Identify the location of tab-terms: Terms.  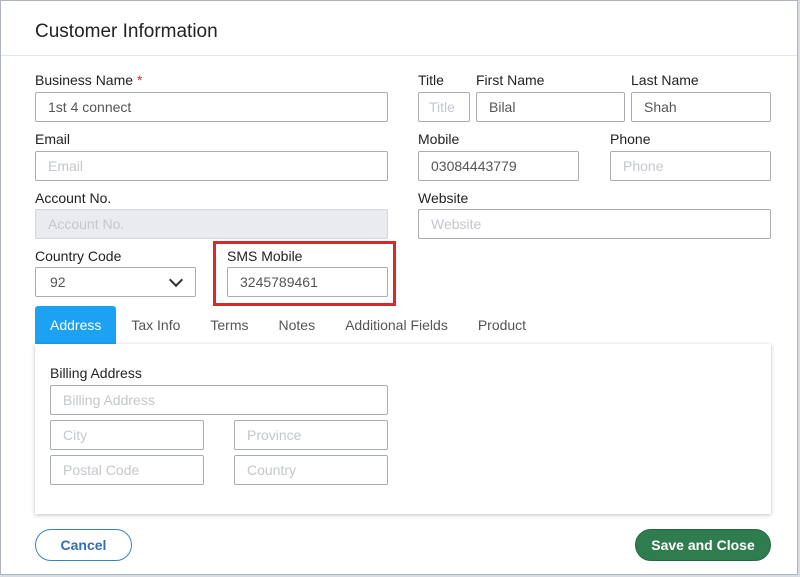
(229, 325).